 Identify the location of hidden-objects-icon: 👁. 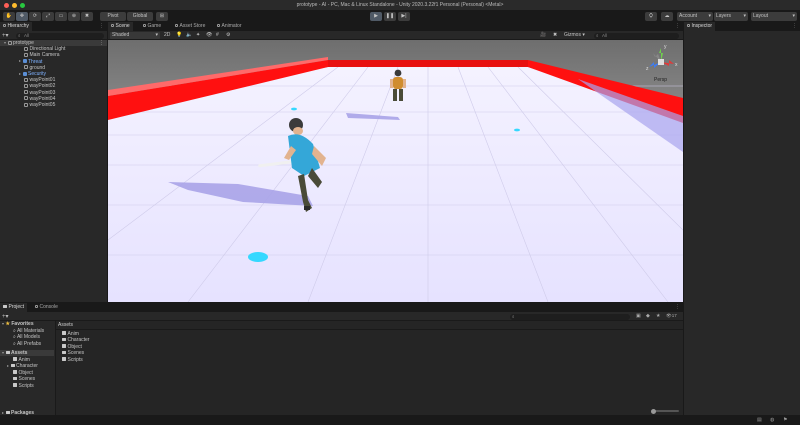
(209, 35).